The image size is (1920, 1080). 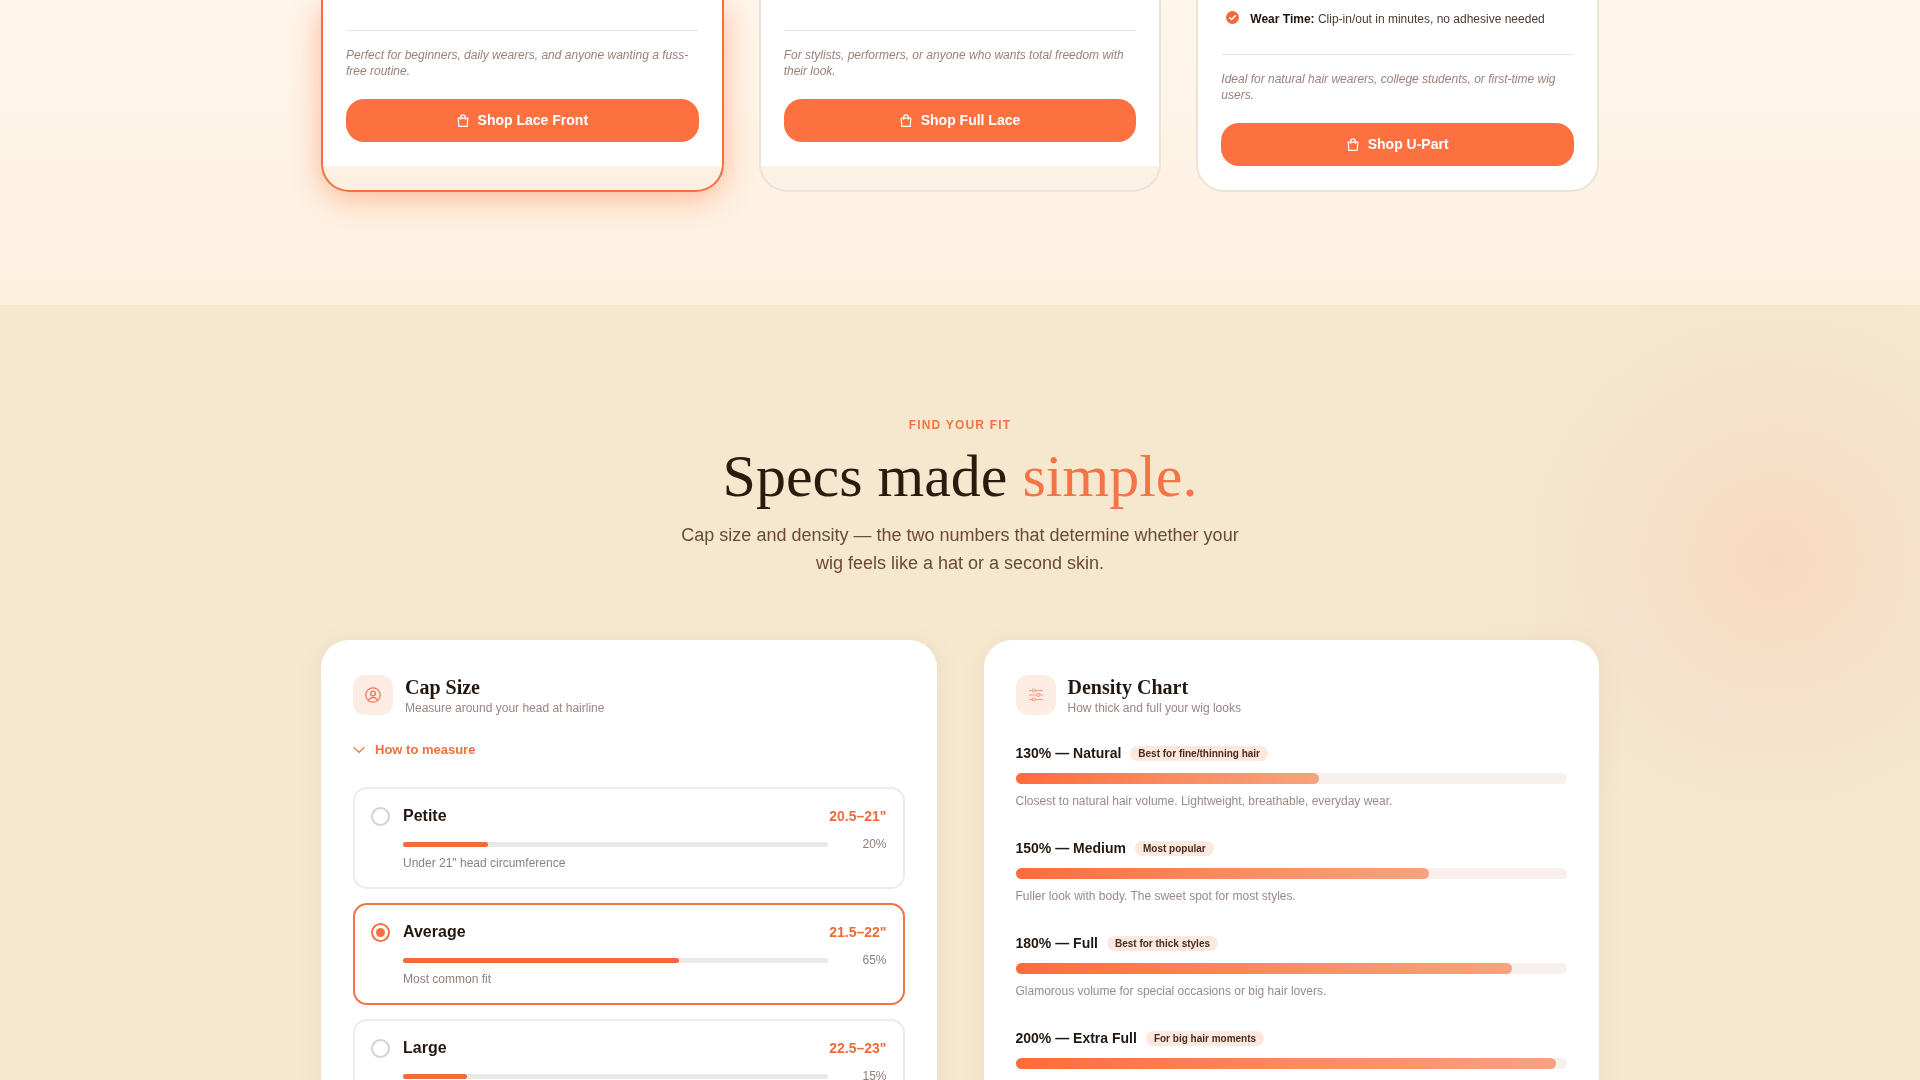 I want to click on density-label: 150% — Medium, so click(x=1070, y=848).